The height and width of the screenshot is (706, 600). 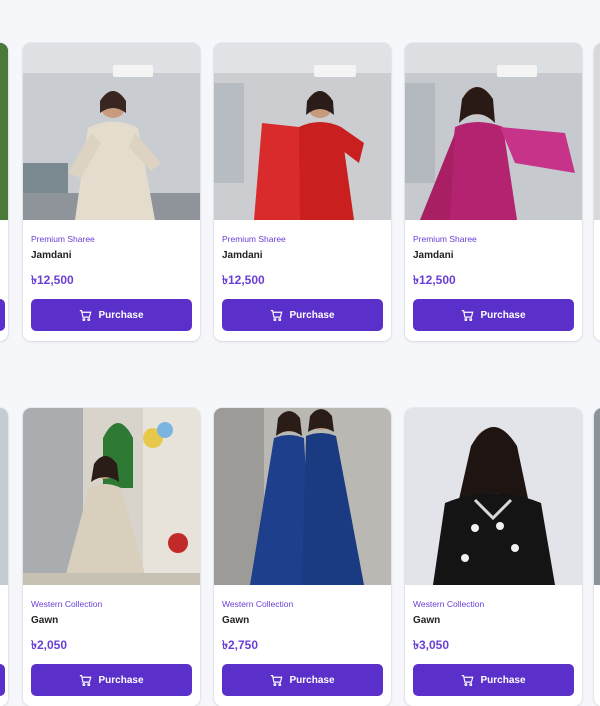 I want to click on product-price: ৳3,050, so click(x=431, y=645).